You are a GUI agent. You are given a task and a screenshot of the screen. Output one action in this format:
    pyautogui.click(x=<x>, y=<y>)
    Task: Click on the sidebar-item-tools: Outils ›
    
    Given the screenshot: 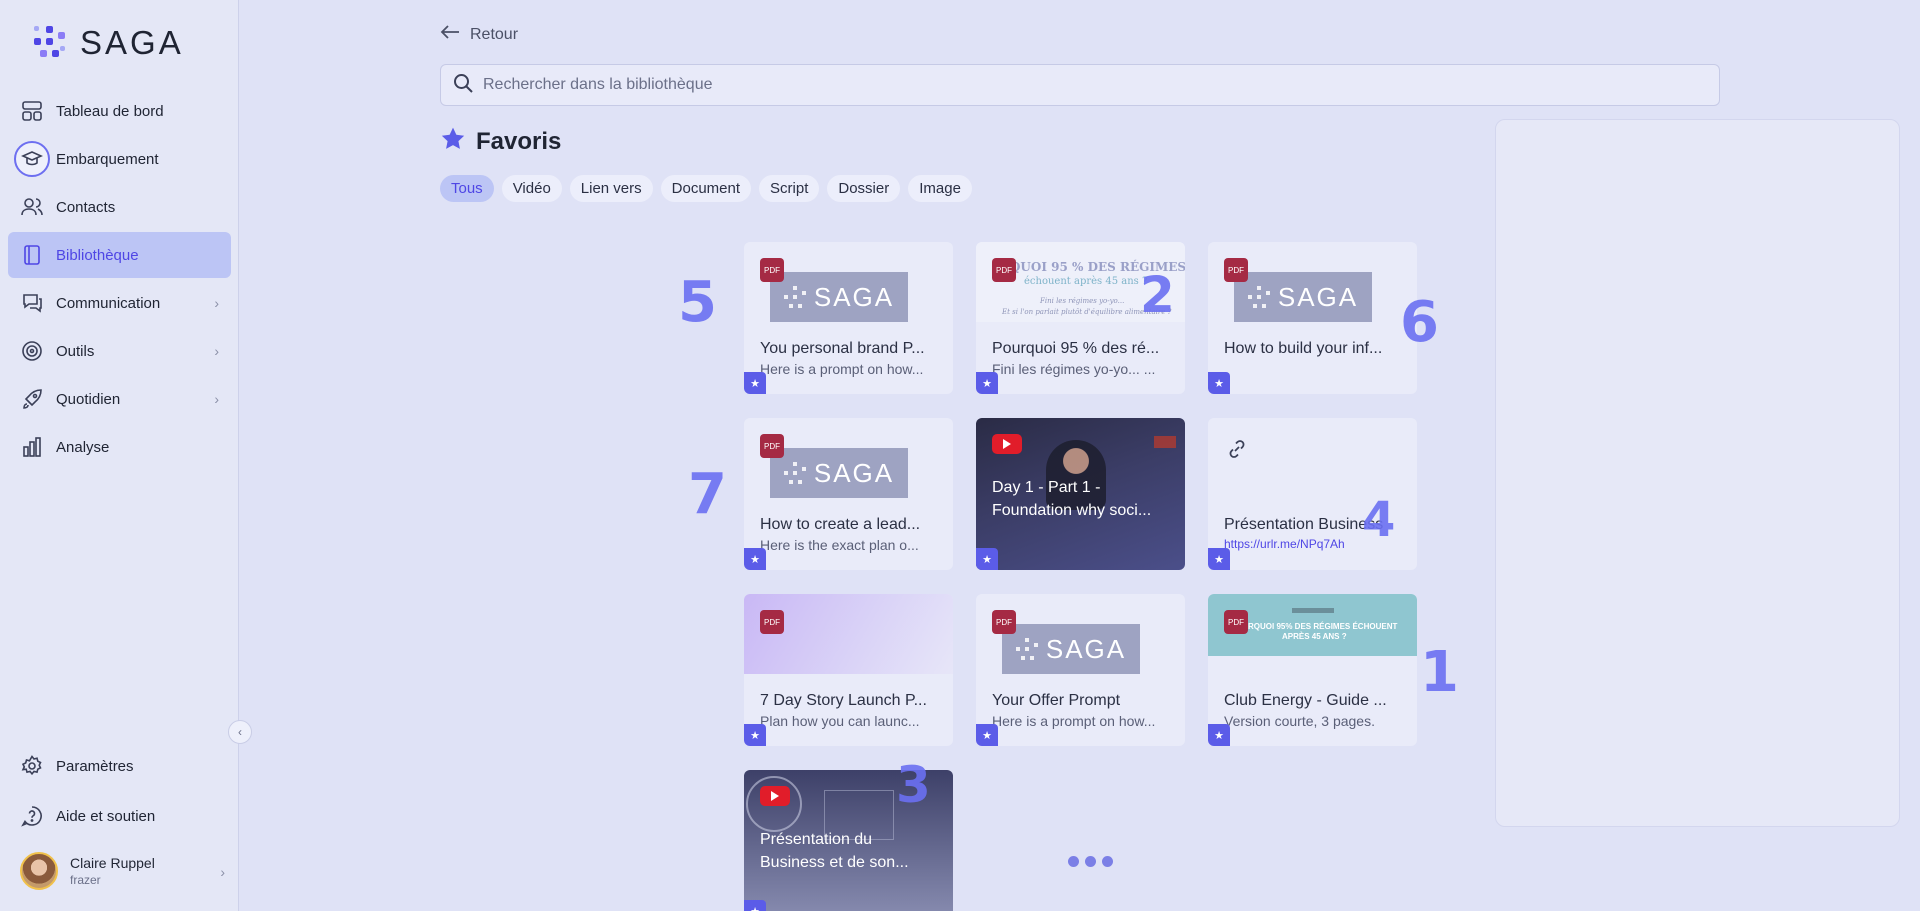 What is the action you would take?
    pyautogui.click(x=119, y=351)
    